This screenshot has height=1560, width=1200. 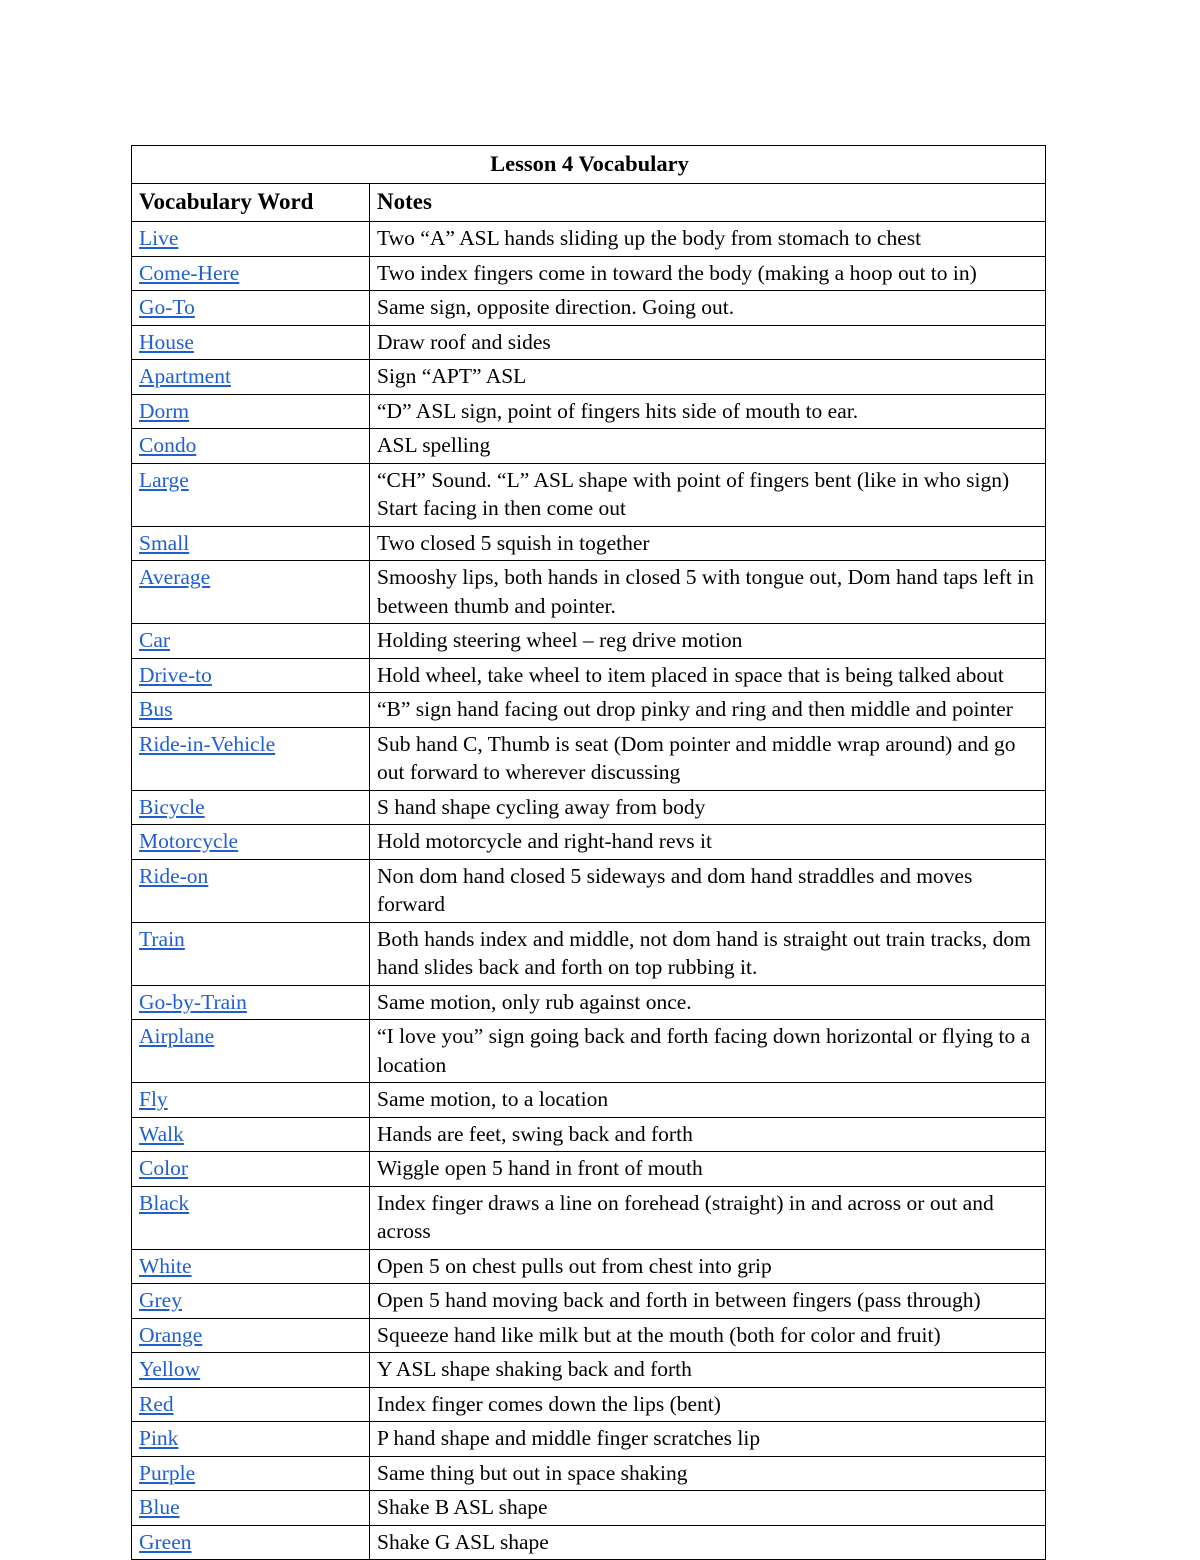 I want to click on vocabulary-word-link: Condo, so click(x=167, y=445).